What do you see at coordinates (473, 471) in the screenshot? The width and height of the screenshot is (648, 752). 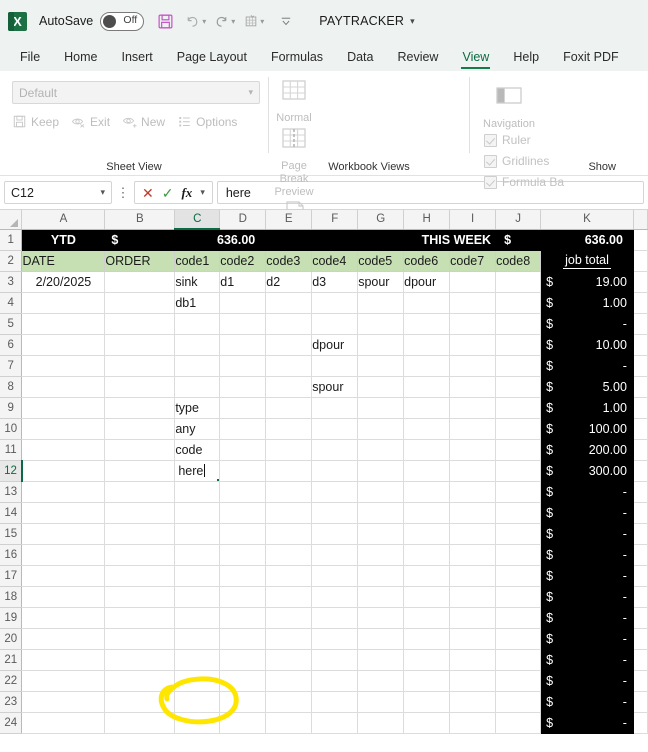 I see `cell-i12` at bounding box center [473, 471].